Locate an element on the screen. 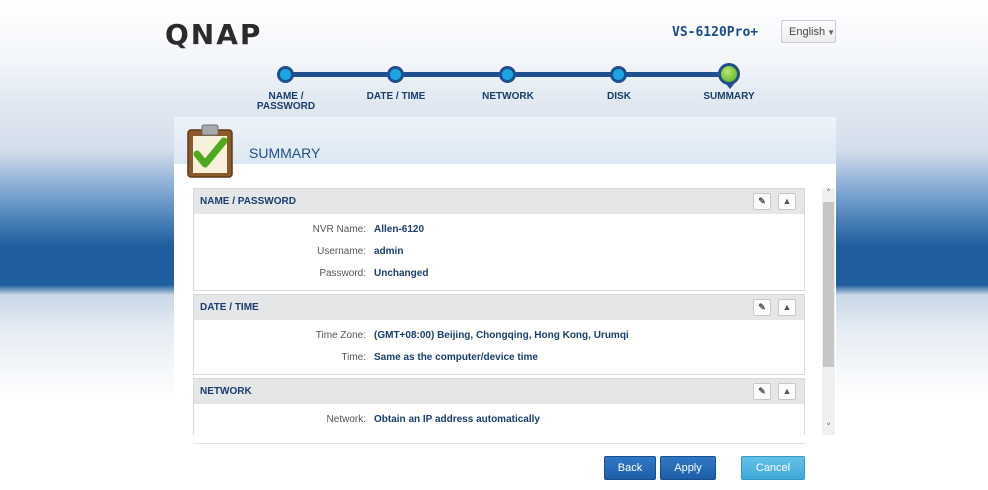  scroll-up-icon: ˄ is located at coordinates (828, 194).